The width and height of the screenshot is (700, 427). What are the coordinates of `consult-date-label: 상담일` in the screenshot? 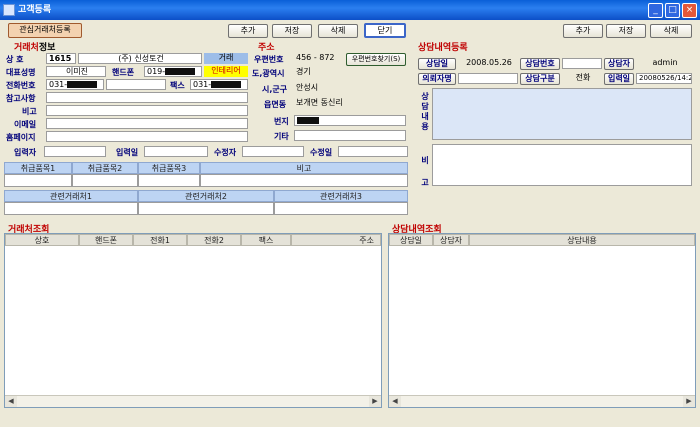 It's located at (437, 64).